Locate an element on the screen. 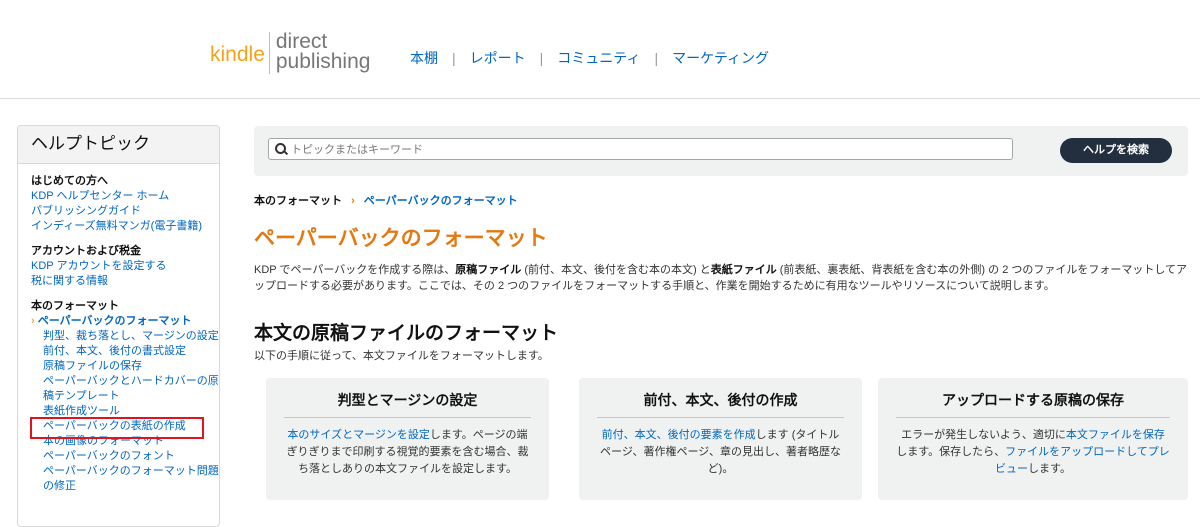 The image size is (1200, 527). section-subtitle: 以下の手順に従って、本文ファイルをフォーマットします。 is located at coordinates (401, 356).